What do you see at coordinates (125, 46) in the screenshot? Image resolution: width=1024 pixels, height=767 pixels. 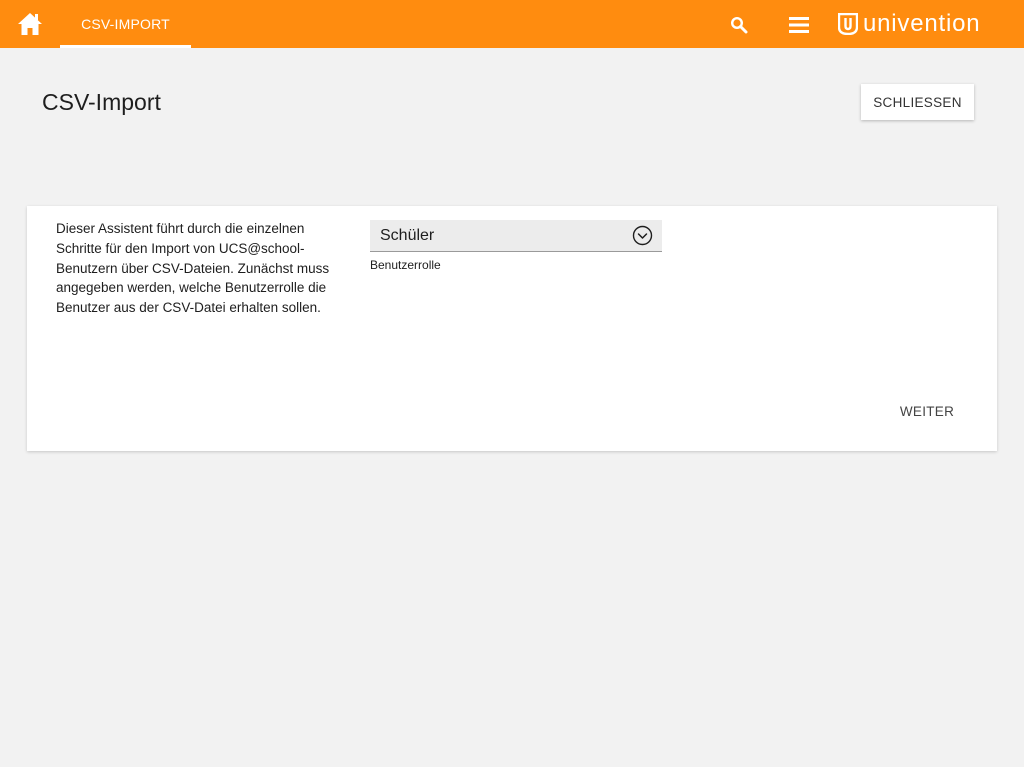 I see `active-tab-indicator` at bounding box center [125, 46].